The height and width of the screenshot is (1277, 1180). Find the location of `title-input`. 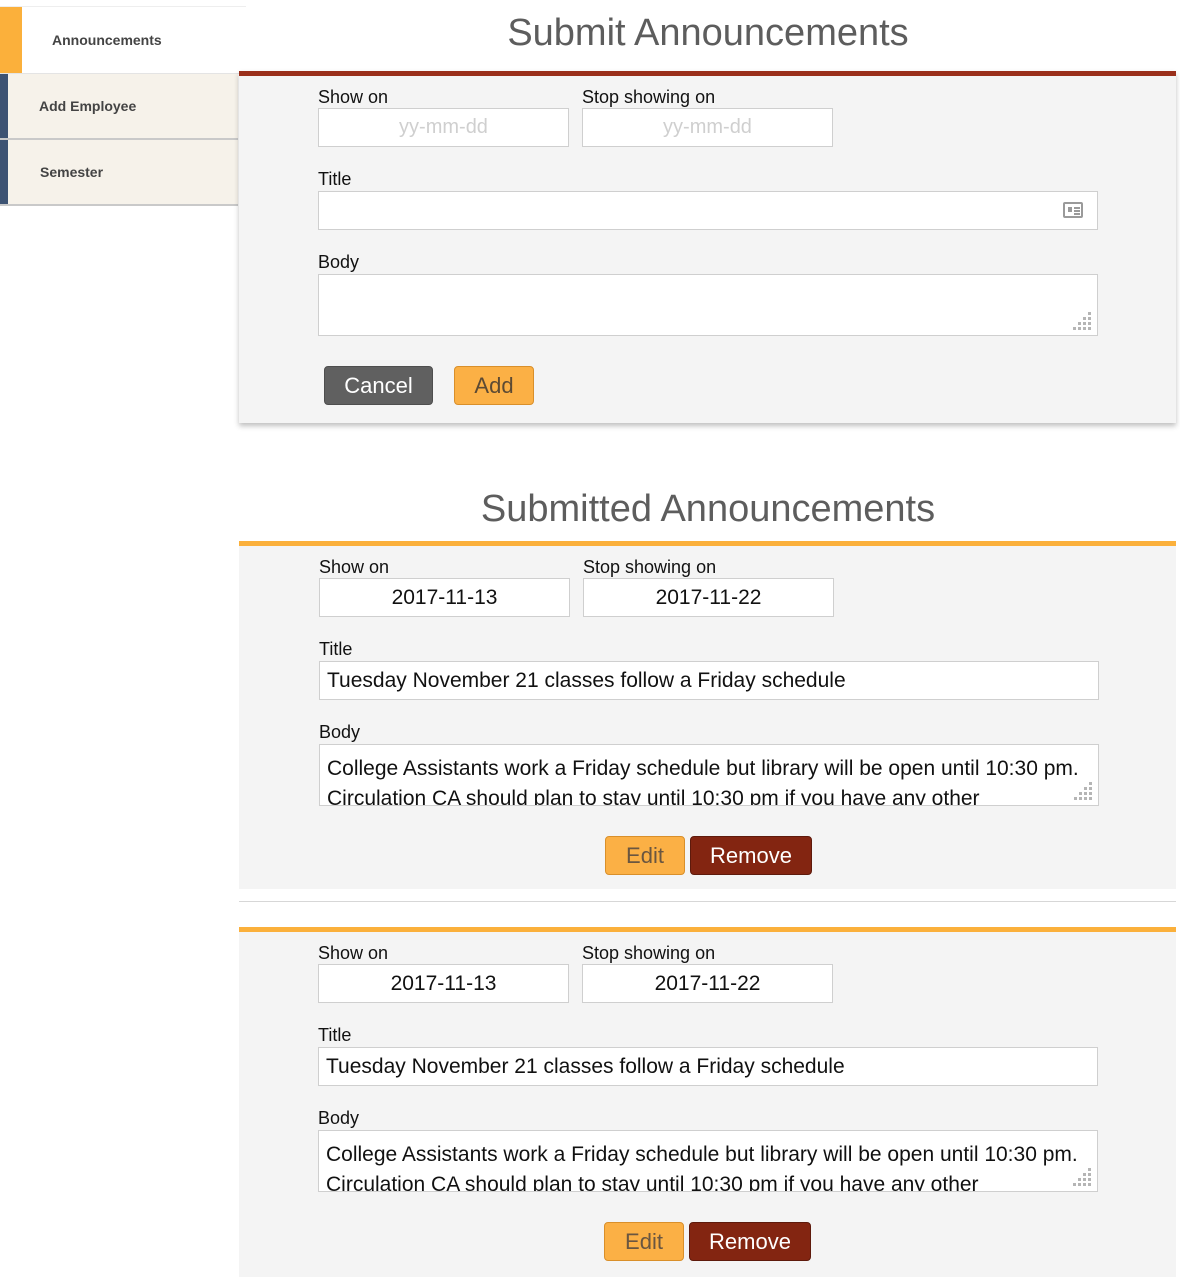

title-input is located at coordinates (708, 210).